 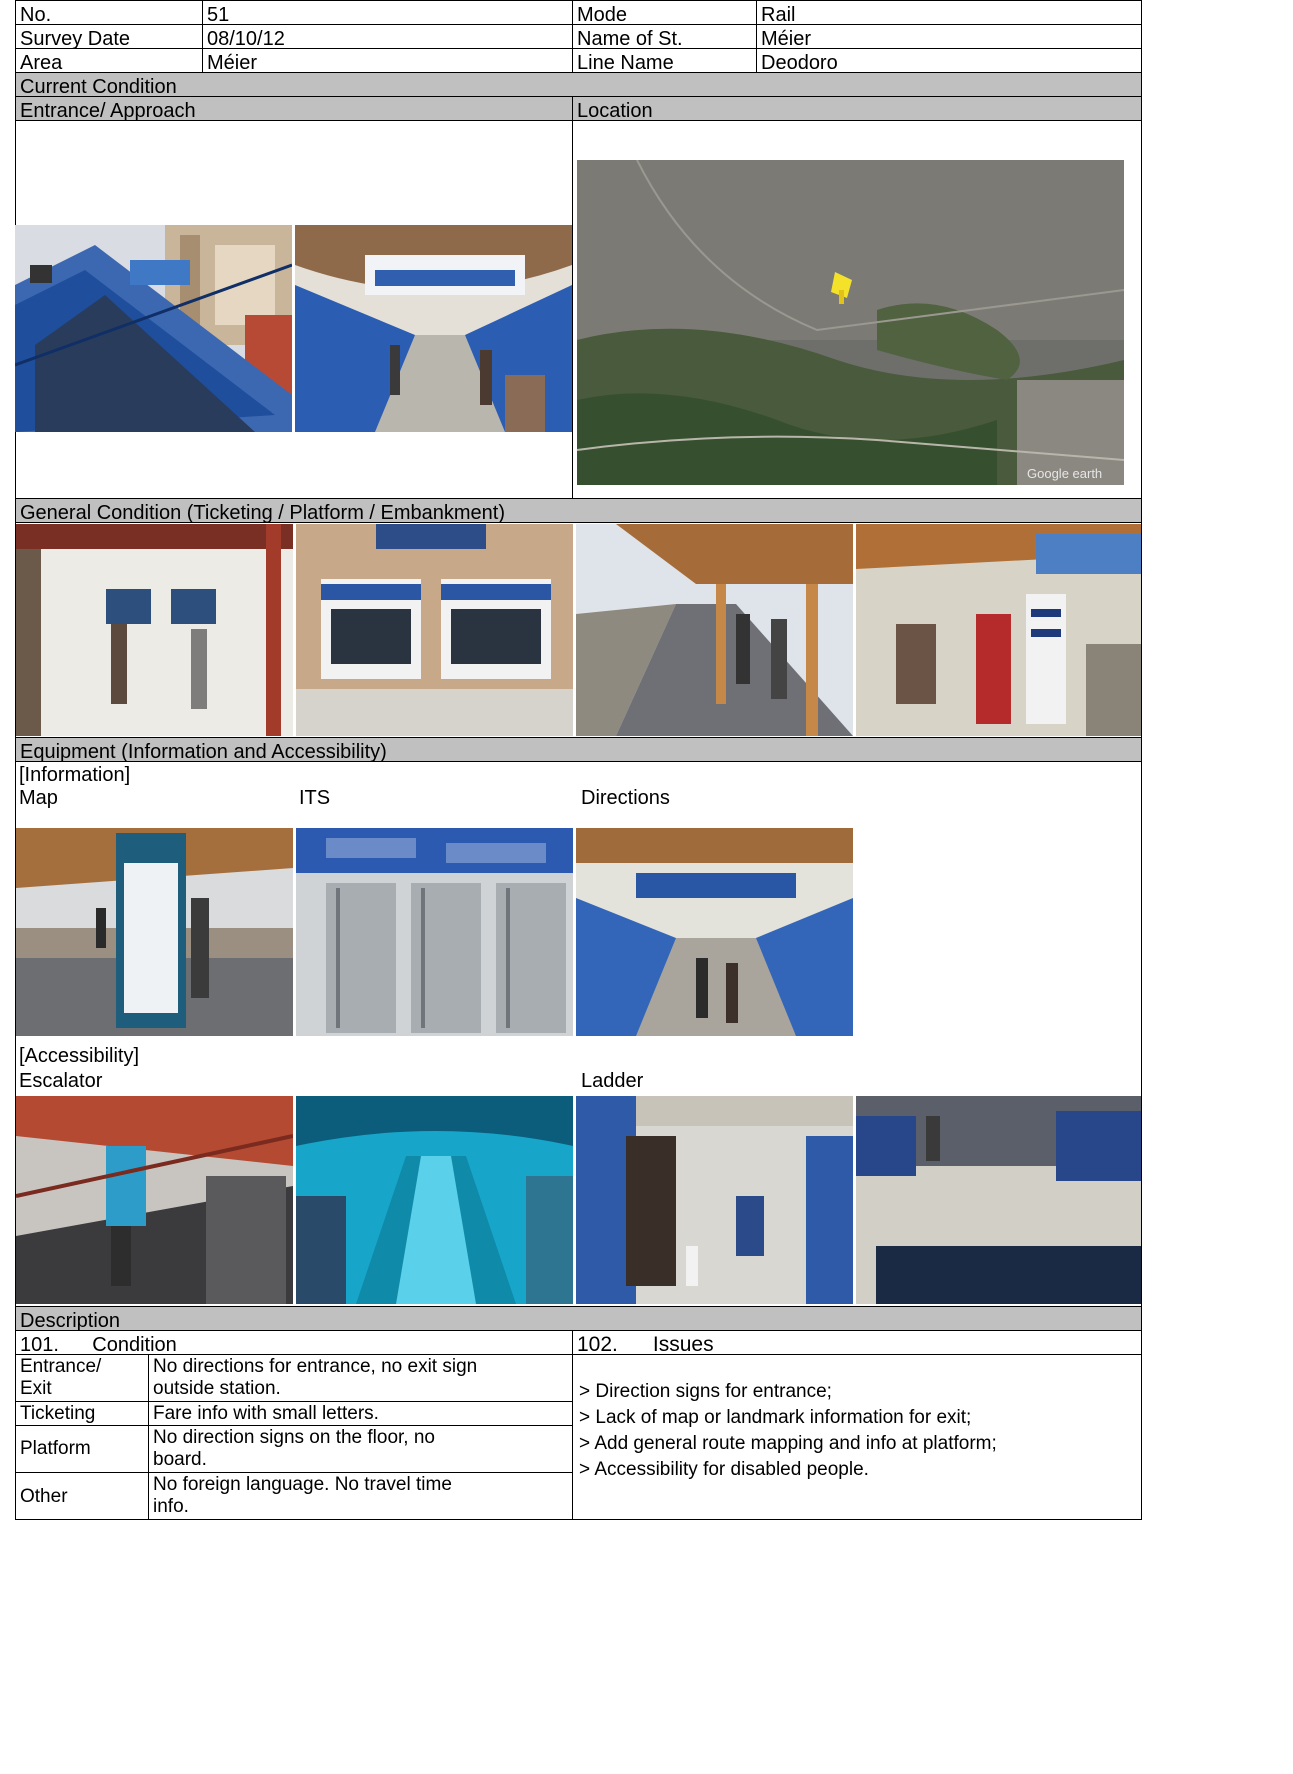 I want to click on area-label: Area, so click(x=109, y=60).